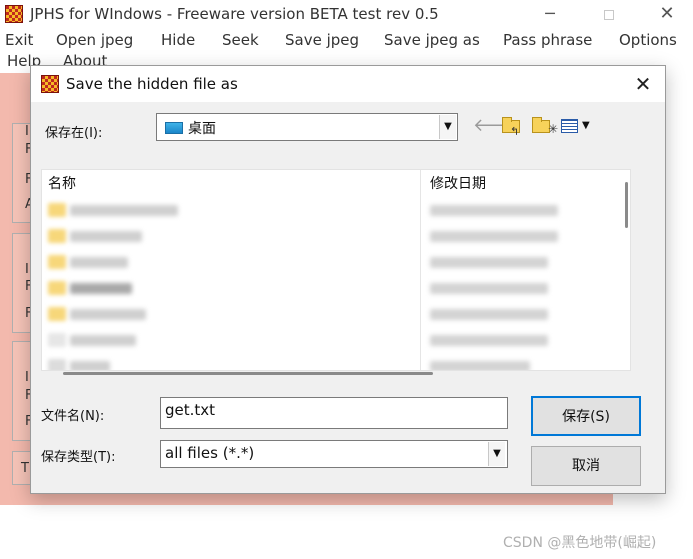 The height and width of the screenshot is (559, 693). Describe the element at coordinates (586, 416) in the screenshot. I see `save-button: 保存(S)` at that location.